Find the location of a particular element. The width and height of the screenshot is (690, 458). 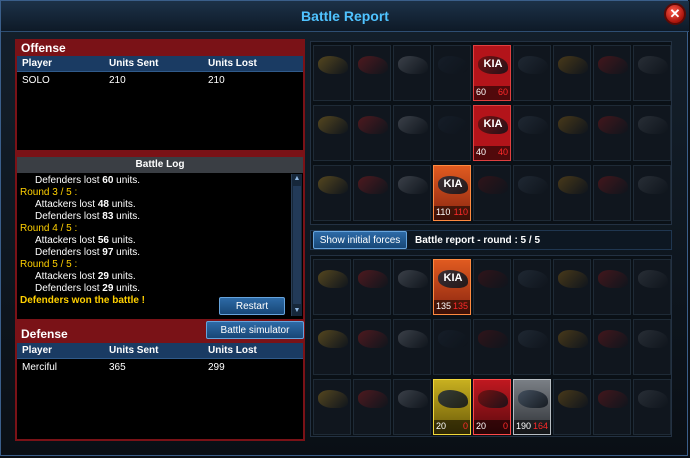

log-number: 97 is located at coordinates (108, 252).